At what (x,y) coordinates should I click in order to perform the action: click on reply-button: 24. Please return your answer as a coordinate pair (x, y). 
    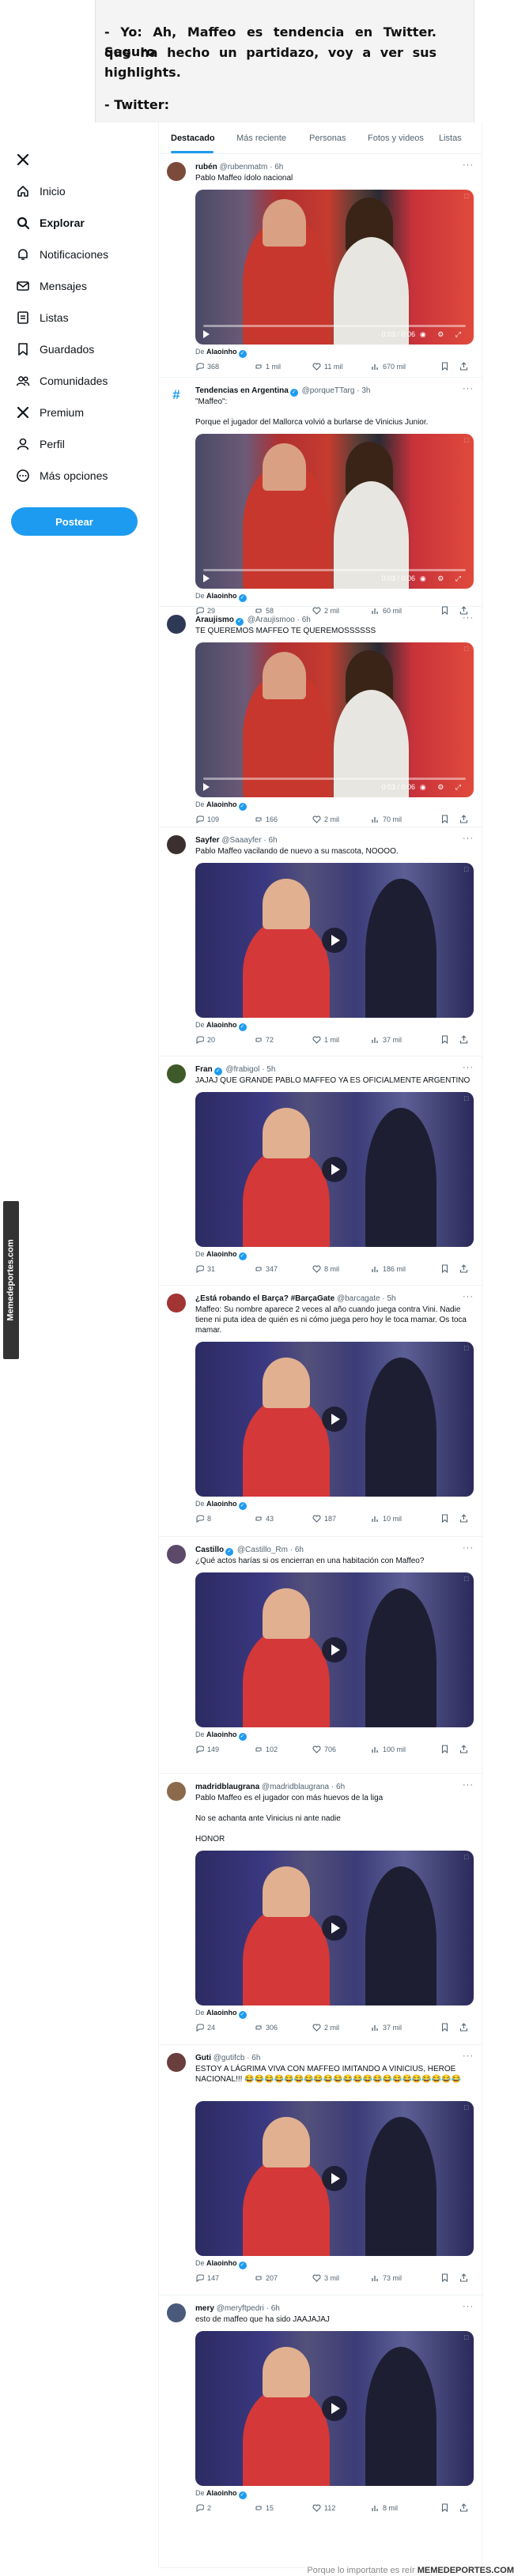
    Looking at the image, I should click on (205, 2027).